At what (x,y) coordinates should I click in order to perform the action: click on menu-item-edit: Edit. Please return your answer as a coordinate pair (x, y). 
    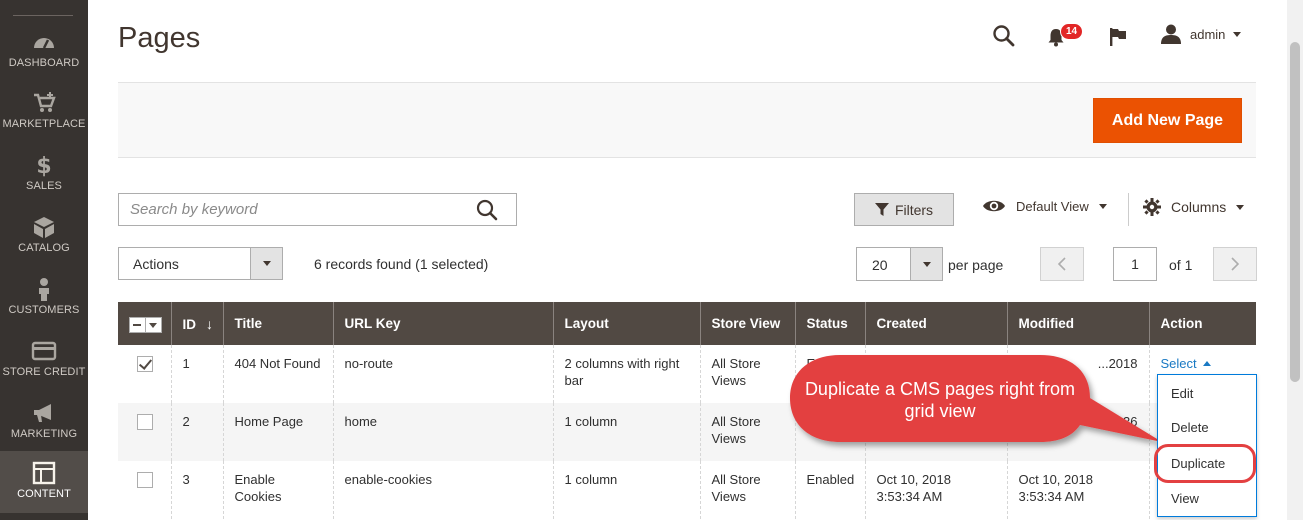
    Looking at the image, I should click on (1182, 393).